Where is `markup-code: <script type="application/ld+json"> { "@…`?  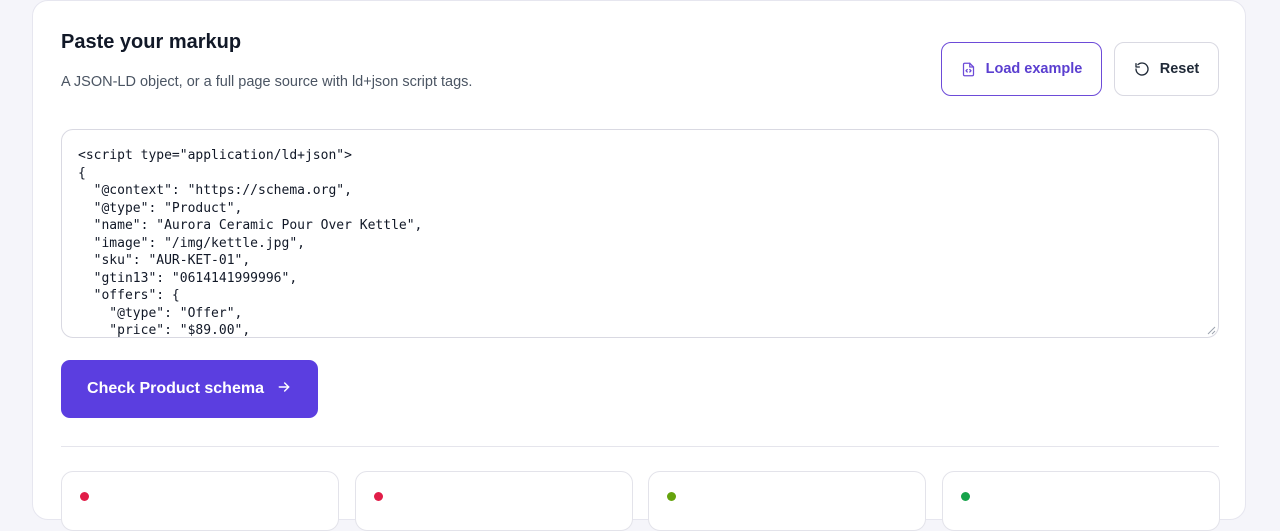 markup-code: <script type="application/ld+json"> { "@… is located at coordinates (250, 243).